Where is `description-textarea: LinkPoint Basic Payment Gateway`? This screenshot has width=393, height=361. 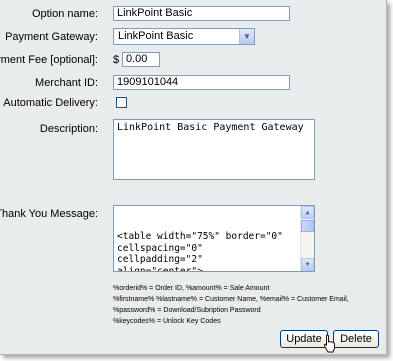 description-textarea: LinkPoint Basic Payment Gateway is located at coordinates (214, 149).